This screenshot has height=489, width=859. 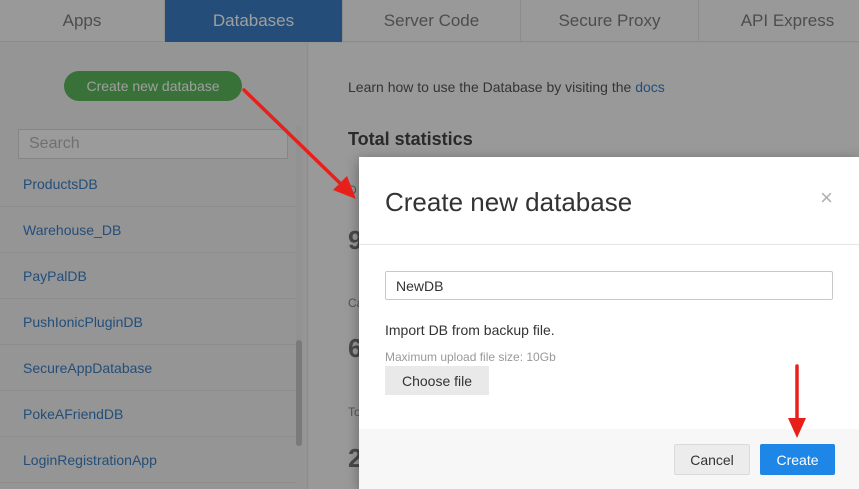 I want to click on import-backup-label: Import DB from backup file., so click(x=470, y=330).